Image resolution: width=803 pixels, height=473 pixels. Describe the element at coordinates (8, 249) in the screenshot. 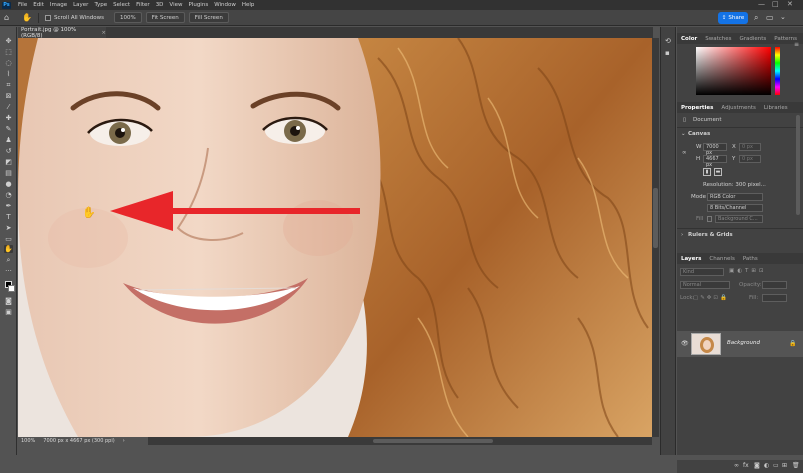

I see `hand-tool-icon: ✋` at that location.